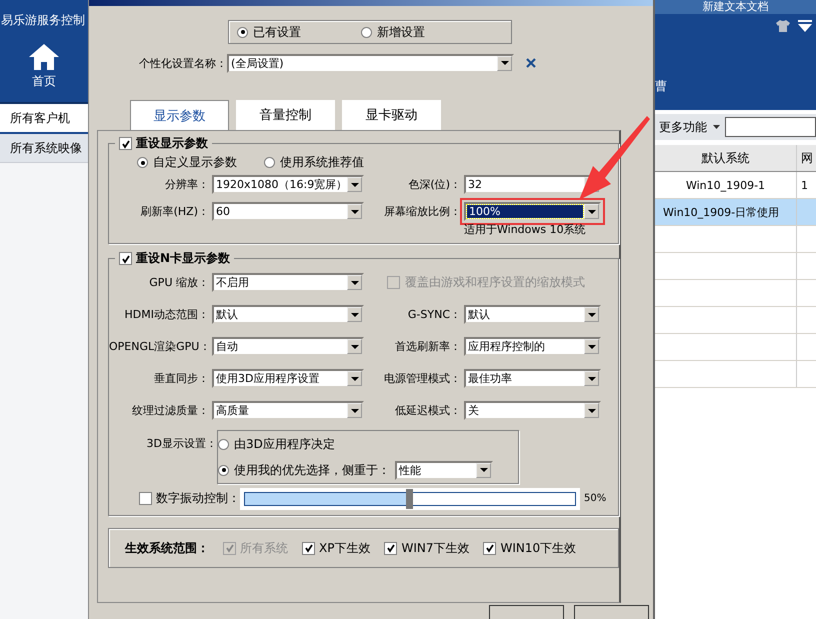  What do you see at coordinates (770, 127) in the screenshot?
I see `search-field` at bounding box center [770, 127].